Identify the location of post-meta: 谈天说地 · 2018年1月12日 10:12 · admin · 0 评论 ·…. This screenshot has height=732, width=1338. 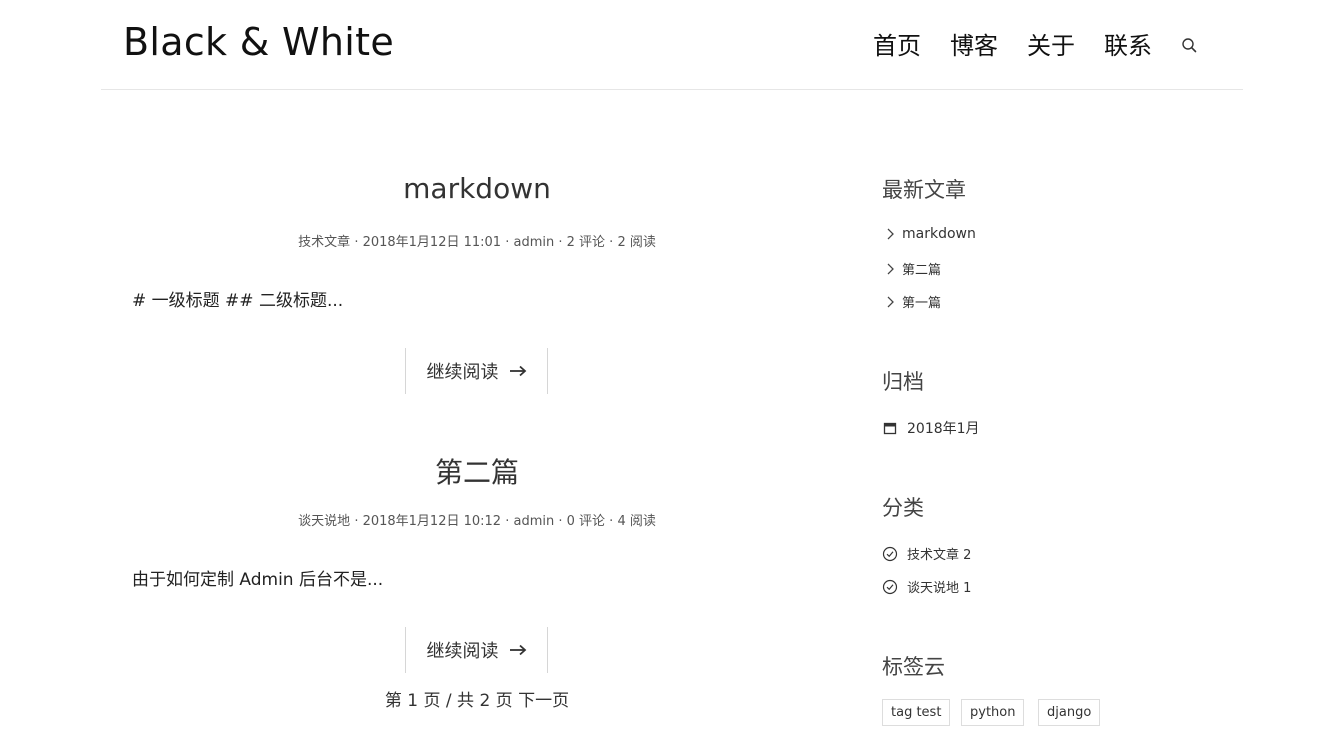
(477, 521).